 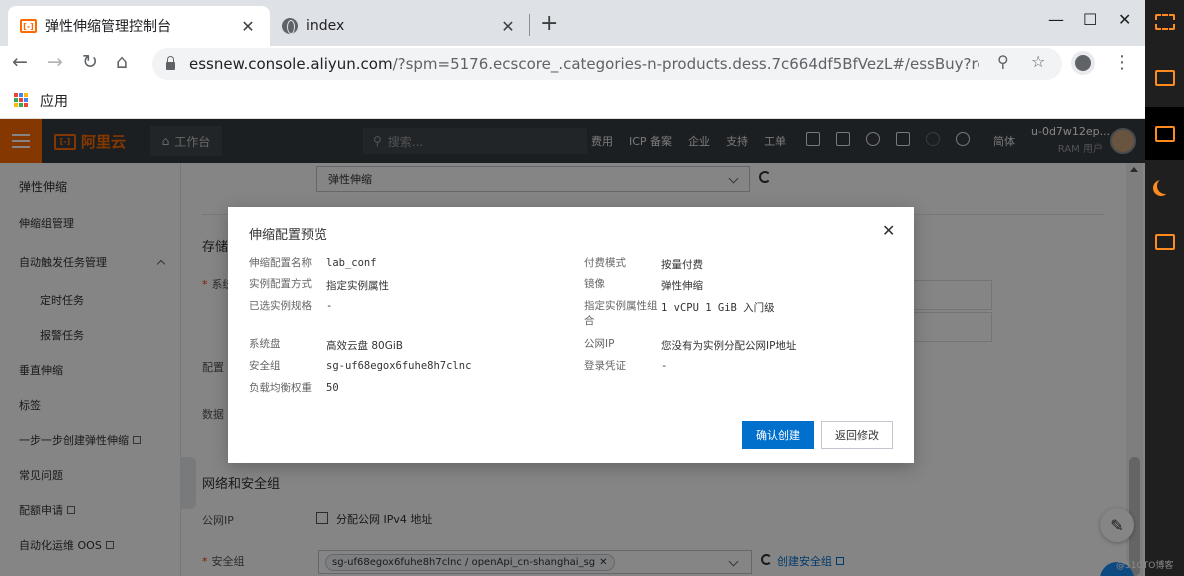 What do you see at coordinates (1122, 62) in the screenshot?
I see `menu-kebab-icon: ⋮` at bounding box center [1122, 62].